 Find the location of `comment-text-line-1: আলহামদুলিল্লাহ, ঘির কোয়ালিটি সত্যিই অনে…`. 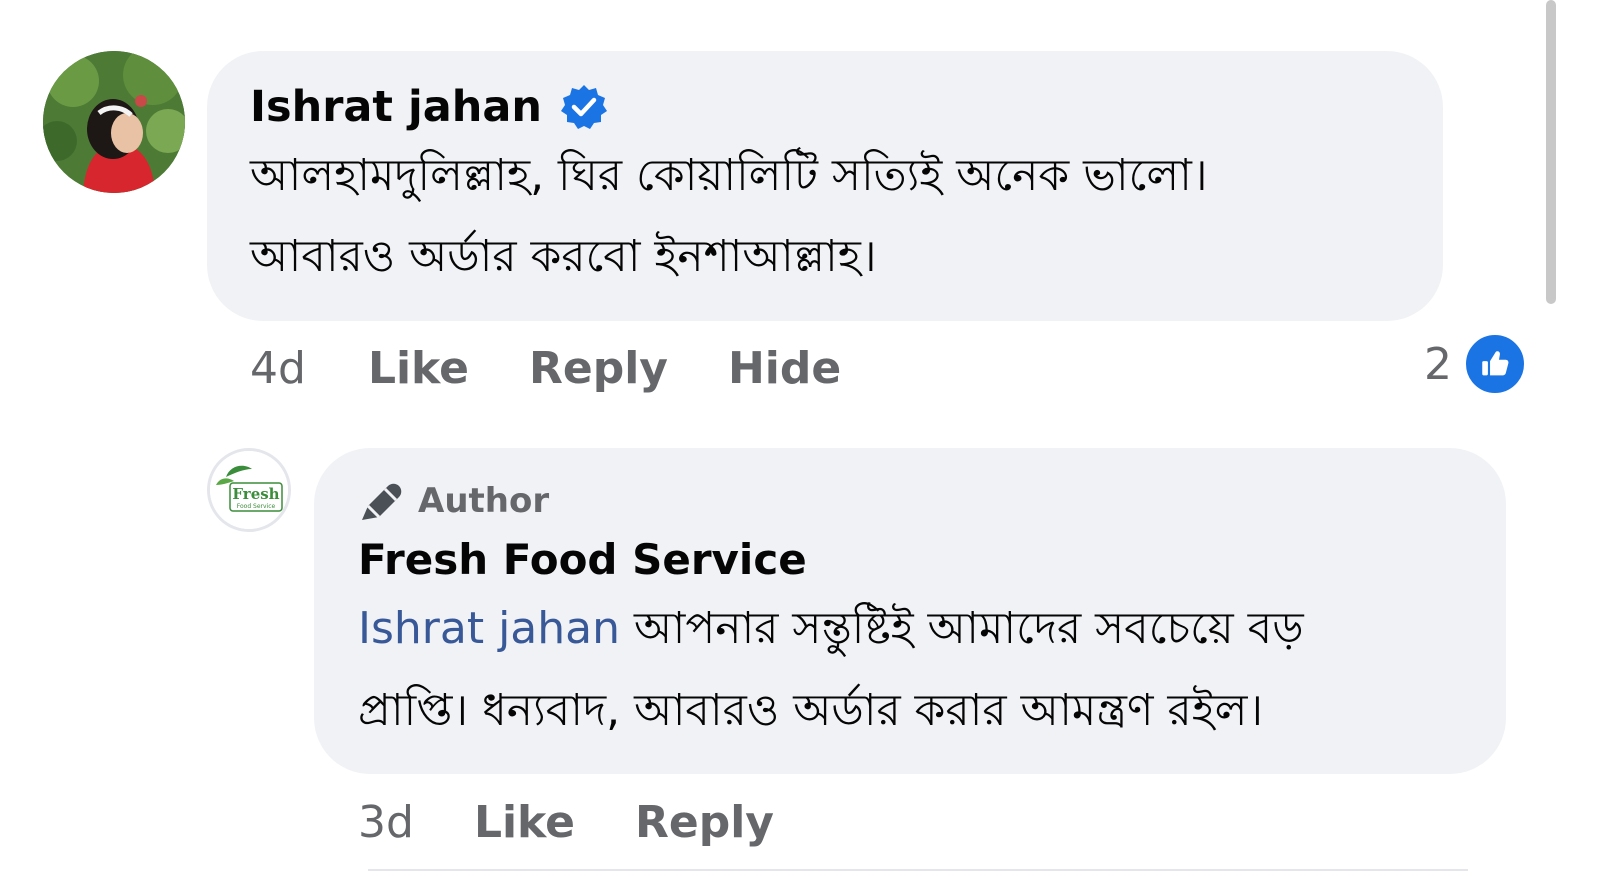

comment-text-line-1: আলহামদুলিল্লাহ, ঘির কোয়ালিটি সত্যিই অনে… is located at coordinates (729, 175).